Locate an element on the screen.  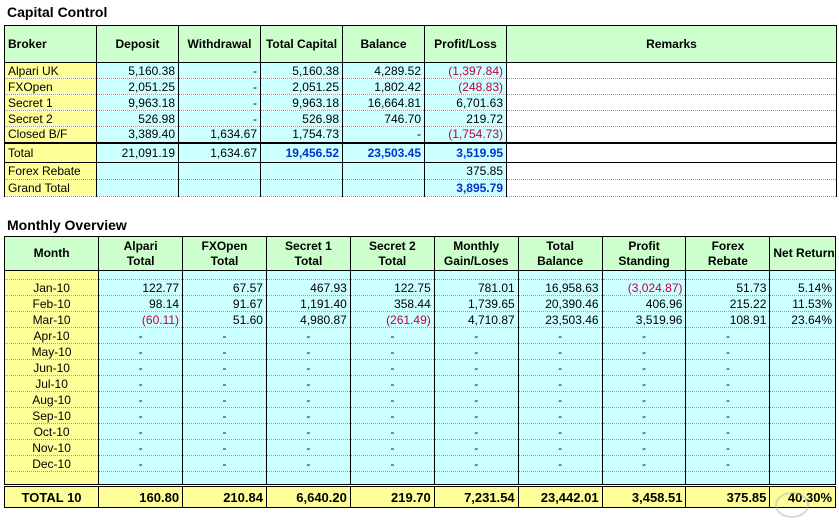
header-line: Month is located at coordinates (51, 253).